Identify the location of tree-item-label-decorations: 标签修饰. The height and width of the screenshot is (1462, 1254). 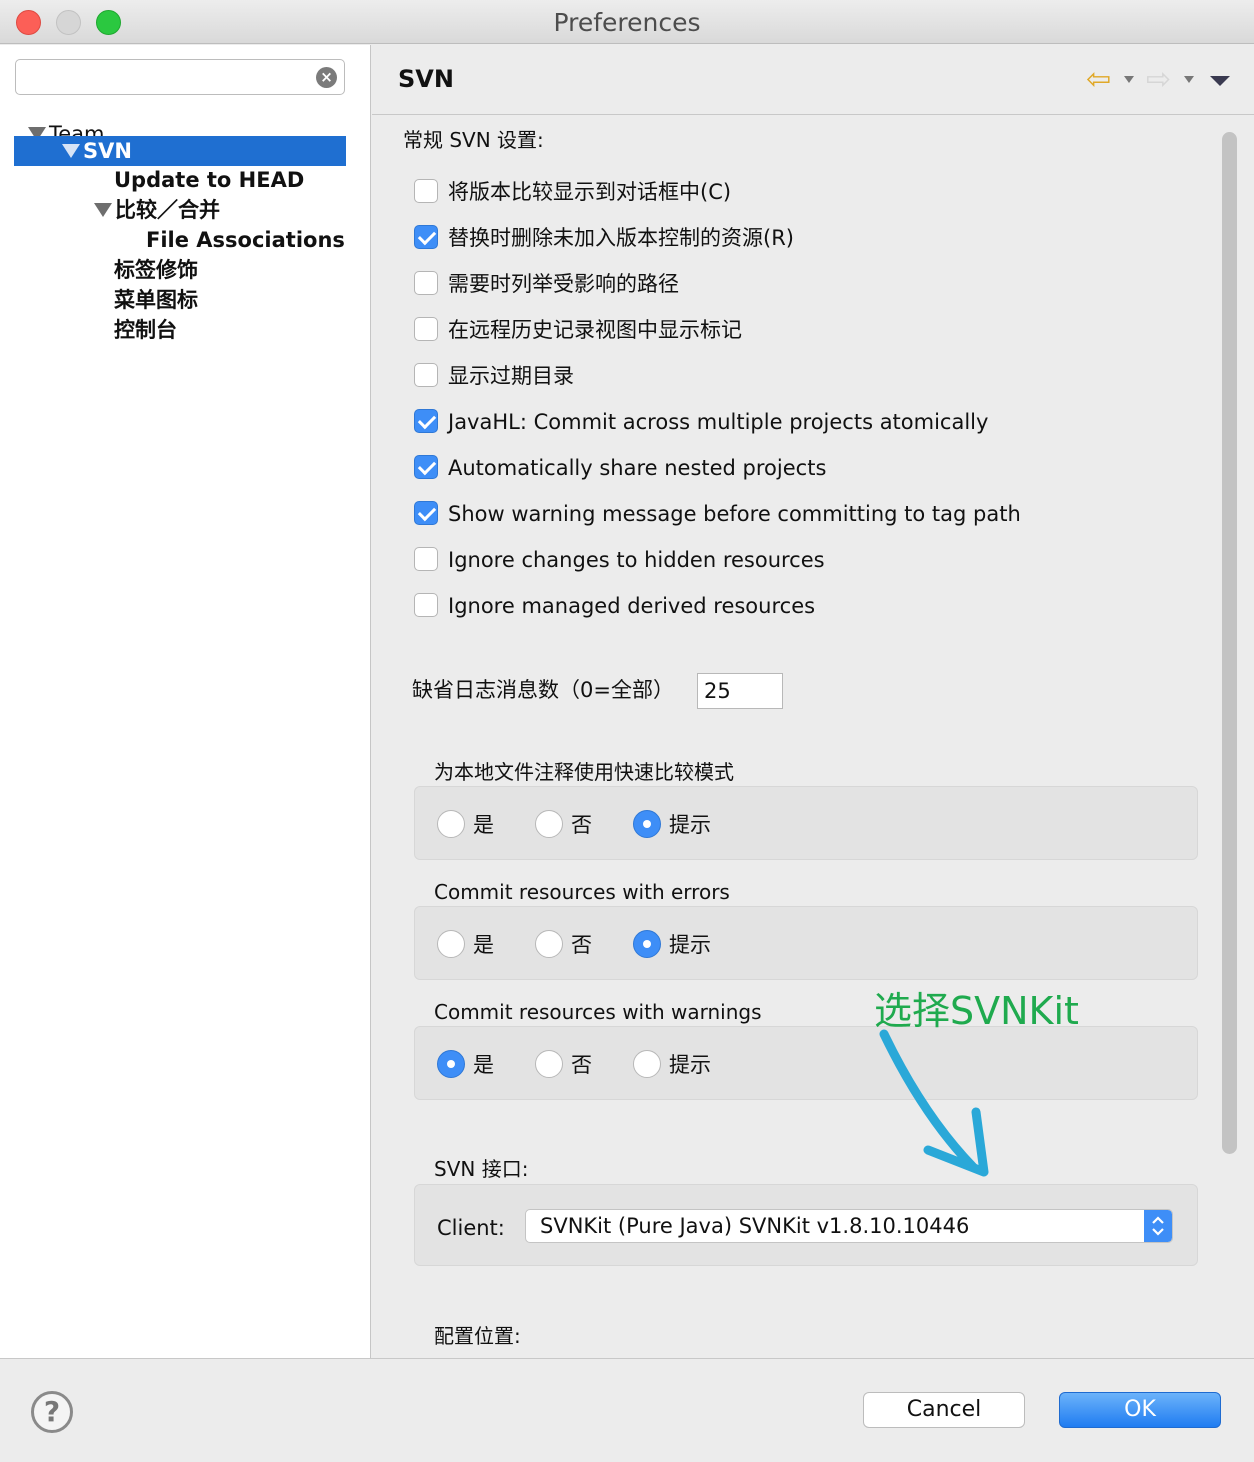
(156, 270).